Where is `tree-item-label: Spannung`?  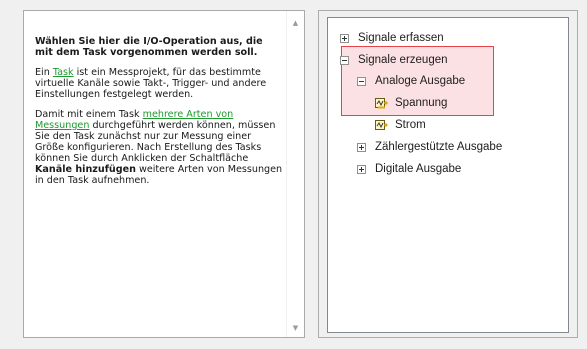
tree-item-label: Spannung is located at coordinates (421, 103).